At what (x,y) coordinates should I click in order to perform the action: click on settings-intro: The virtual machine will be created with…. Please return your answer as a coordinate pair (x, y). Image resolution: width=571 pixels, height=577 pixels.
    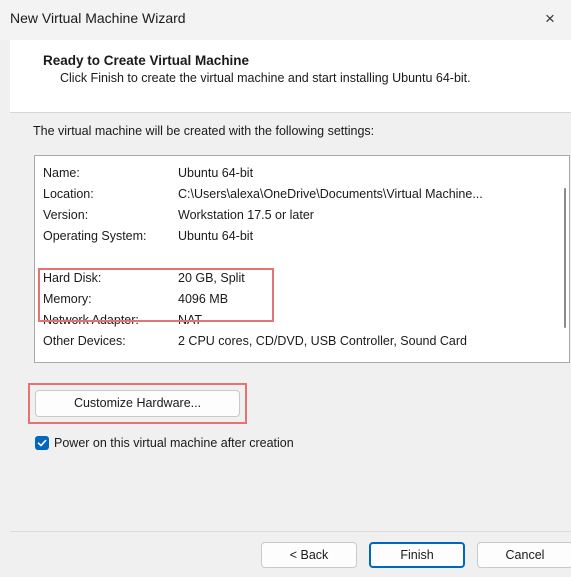
    Looking at the image, I should click on (204, 131).